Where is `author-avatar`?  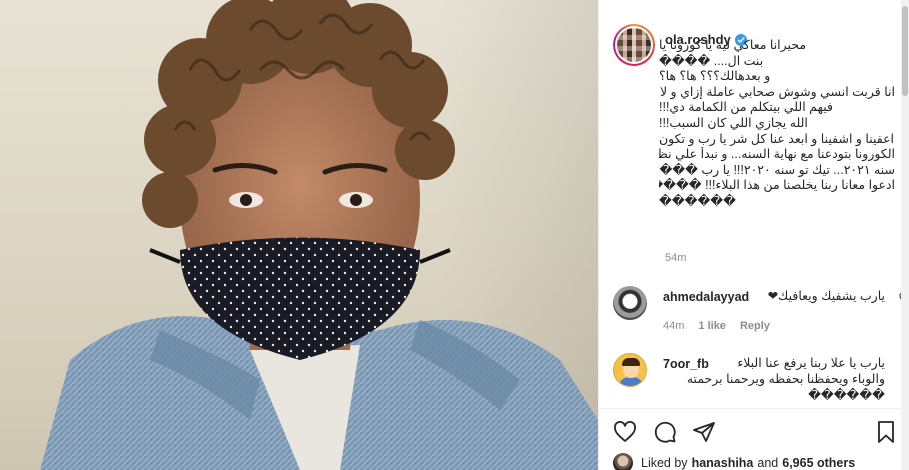 author-avatar is located at coordinates (634, 45).